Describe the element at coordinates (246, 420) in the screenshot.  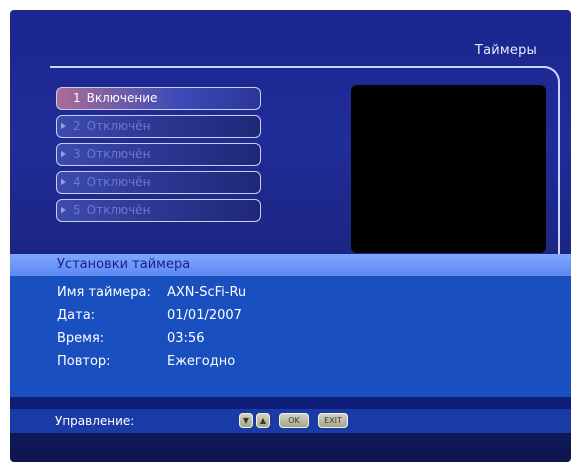
I see `arrow-down-icon: ▼` at that location.